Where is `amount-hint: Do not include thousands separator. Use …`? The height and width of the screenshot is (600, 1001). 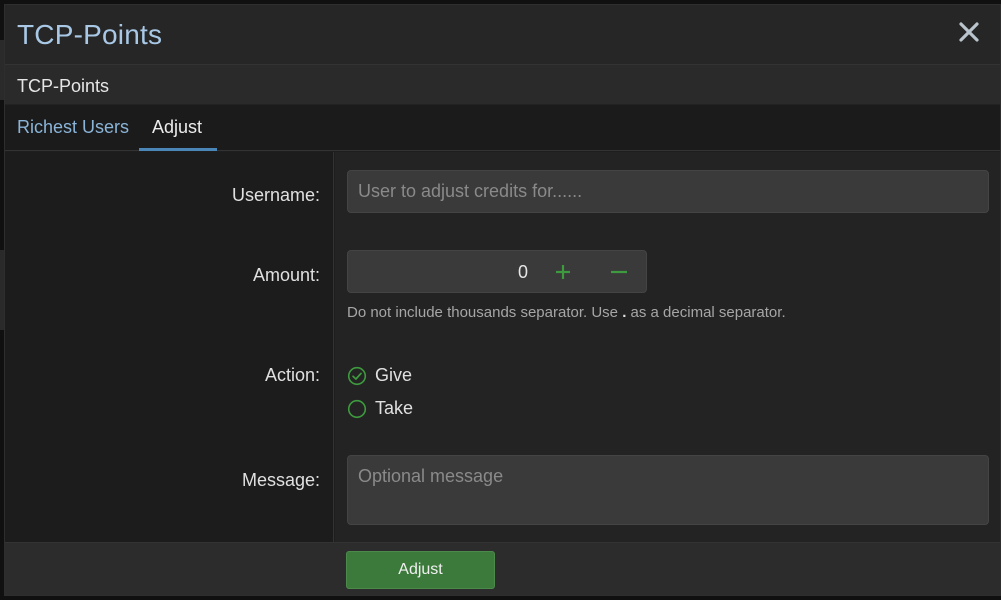 amount-hint: Do not include thousands separator. Use … is located at coordinates (566, 312).